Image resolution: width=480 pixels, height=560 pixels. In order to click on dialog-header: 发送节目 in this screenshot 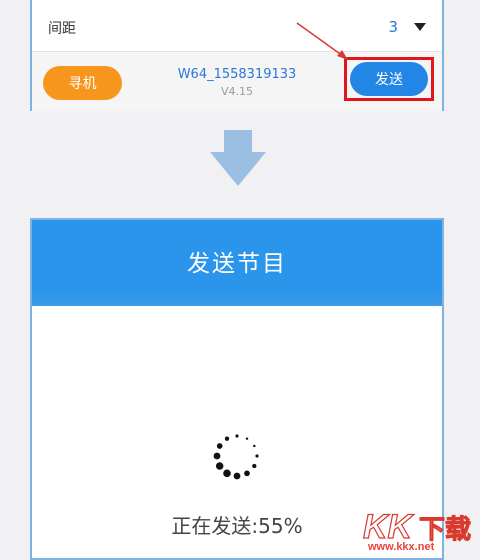, I will do `click(237, 263)`.